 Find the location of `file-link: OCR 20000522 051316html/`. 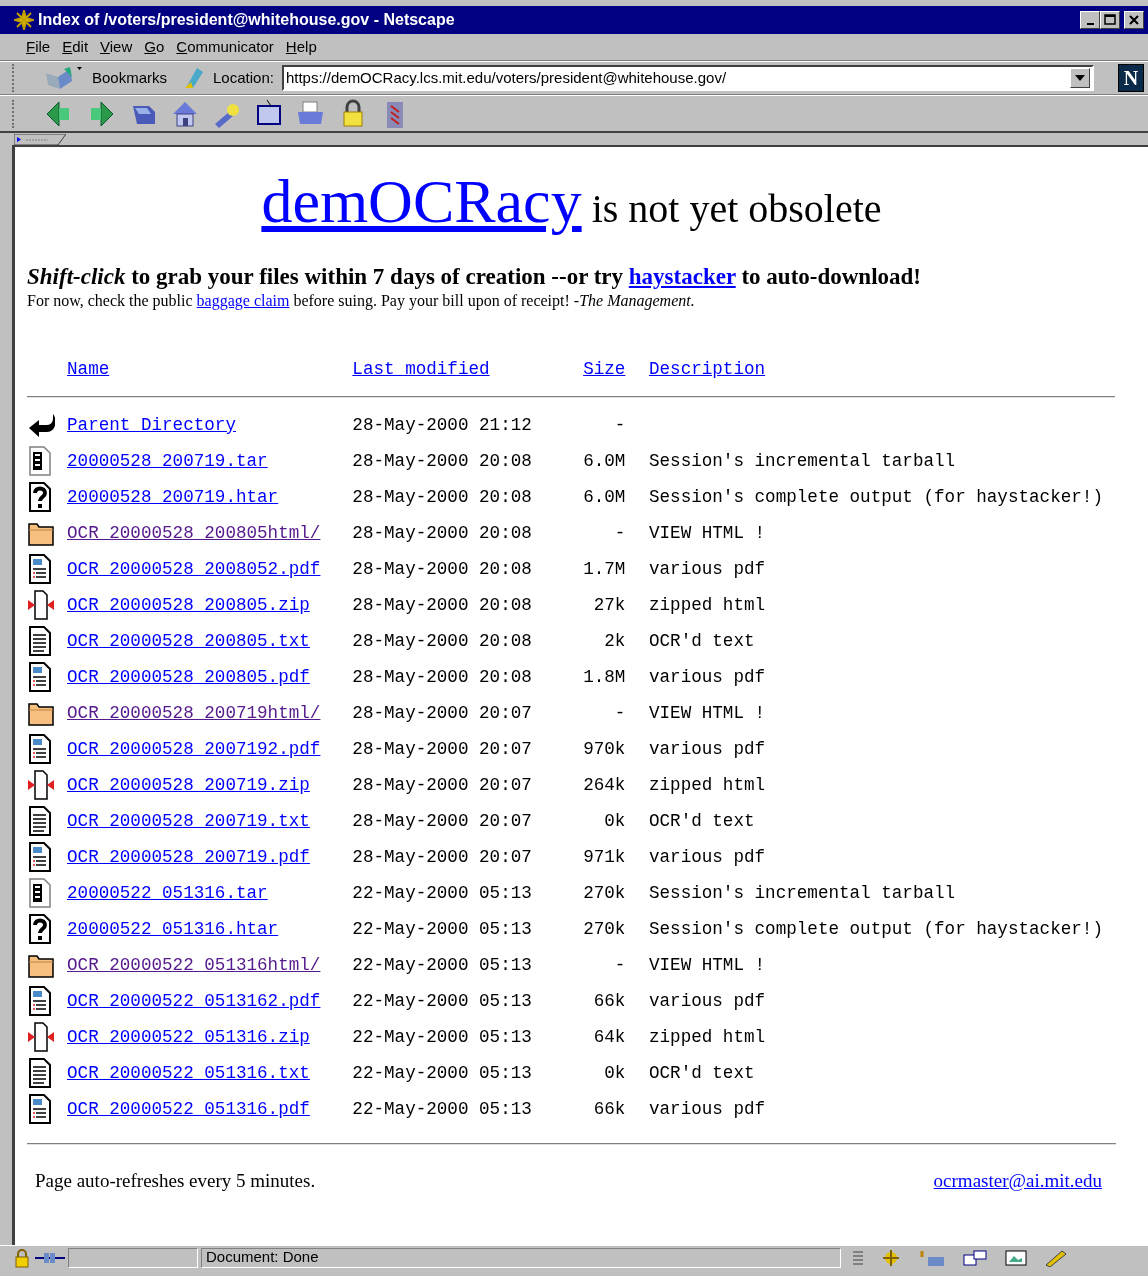

file-link: OCR 20000522 051316html/ is located at coordinates (194, 964).